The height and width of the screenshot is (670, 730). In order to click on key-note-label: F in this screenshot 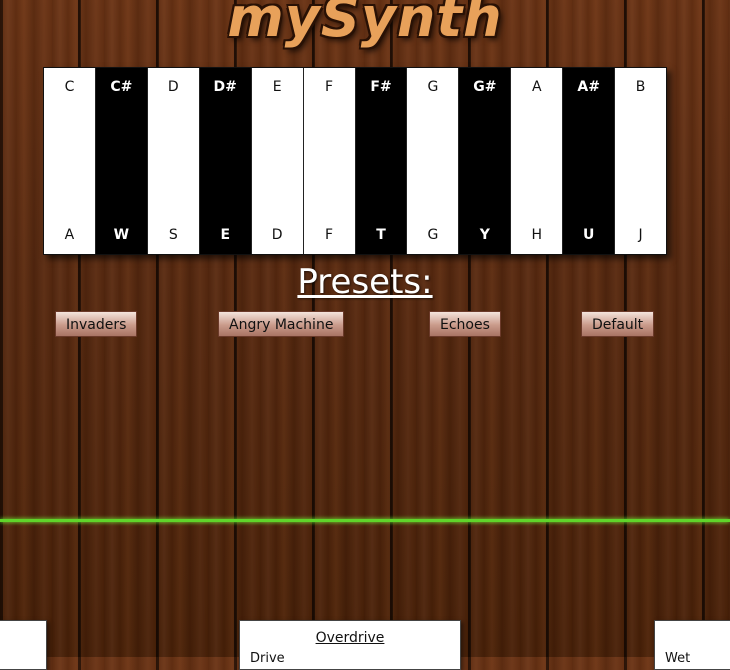, I will do `click(329, 87)`.